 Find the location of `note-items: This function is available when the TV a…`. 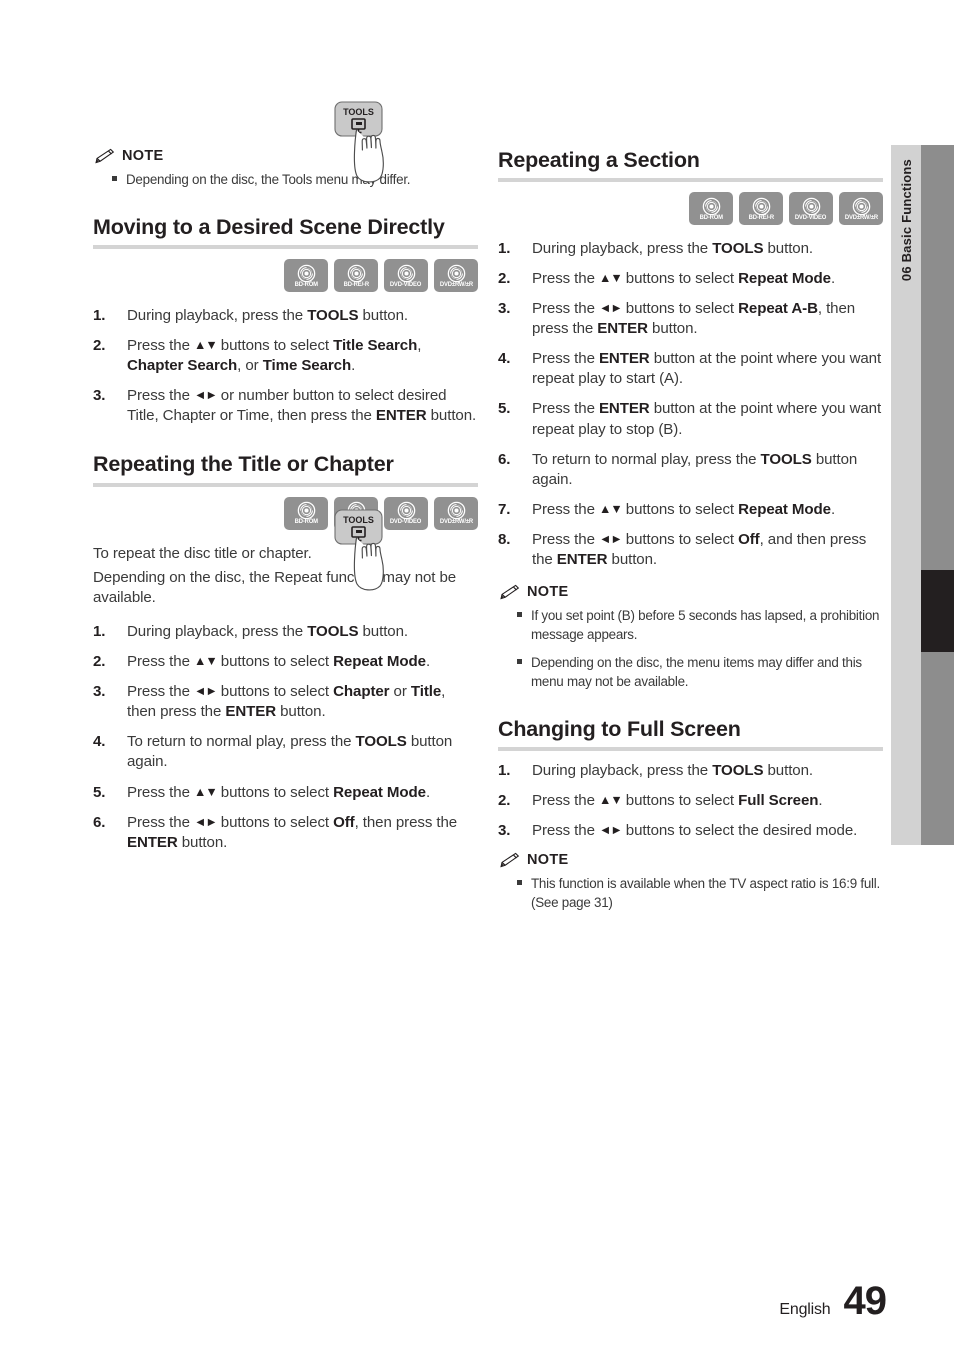

note-items: This function is available when the TV a… is located at coordinates (690, 893).